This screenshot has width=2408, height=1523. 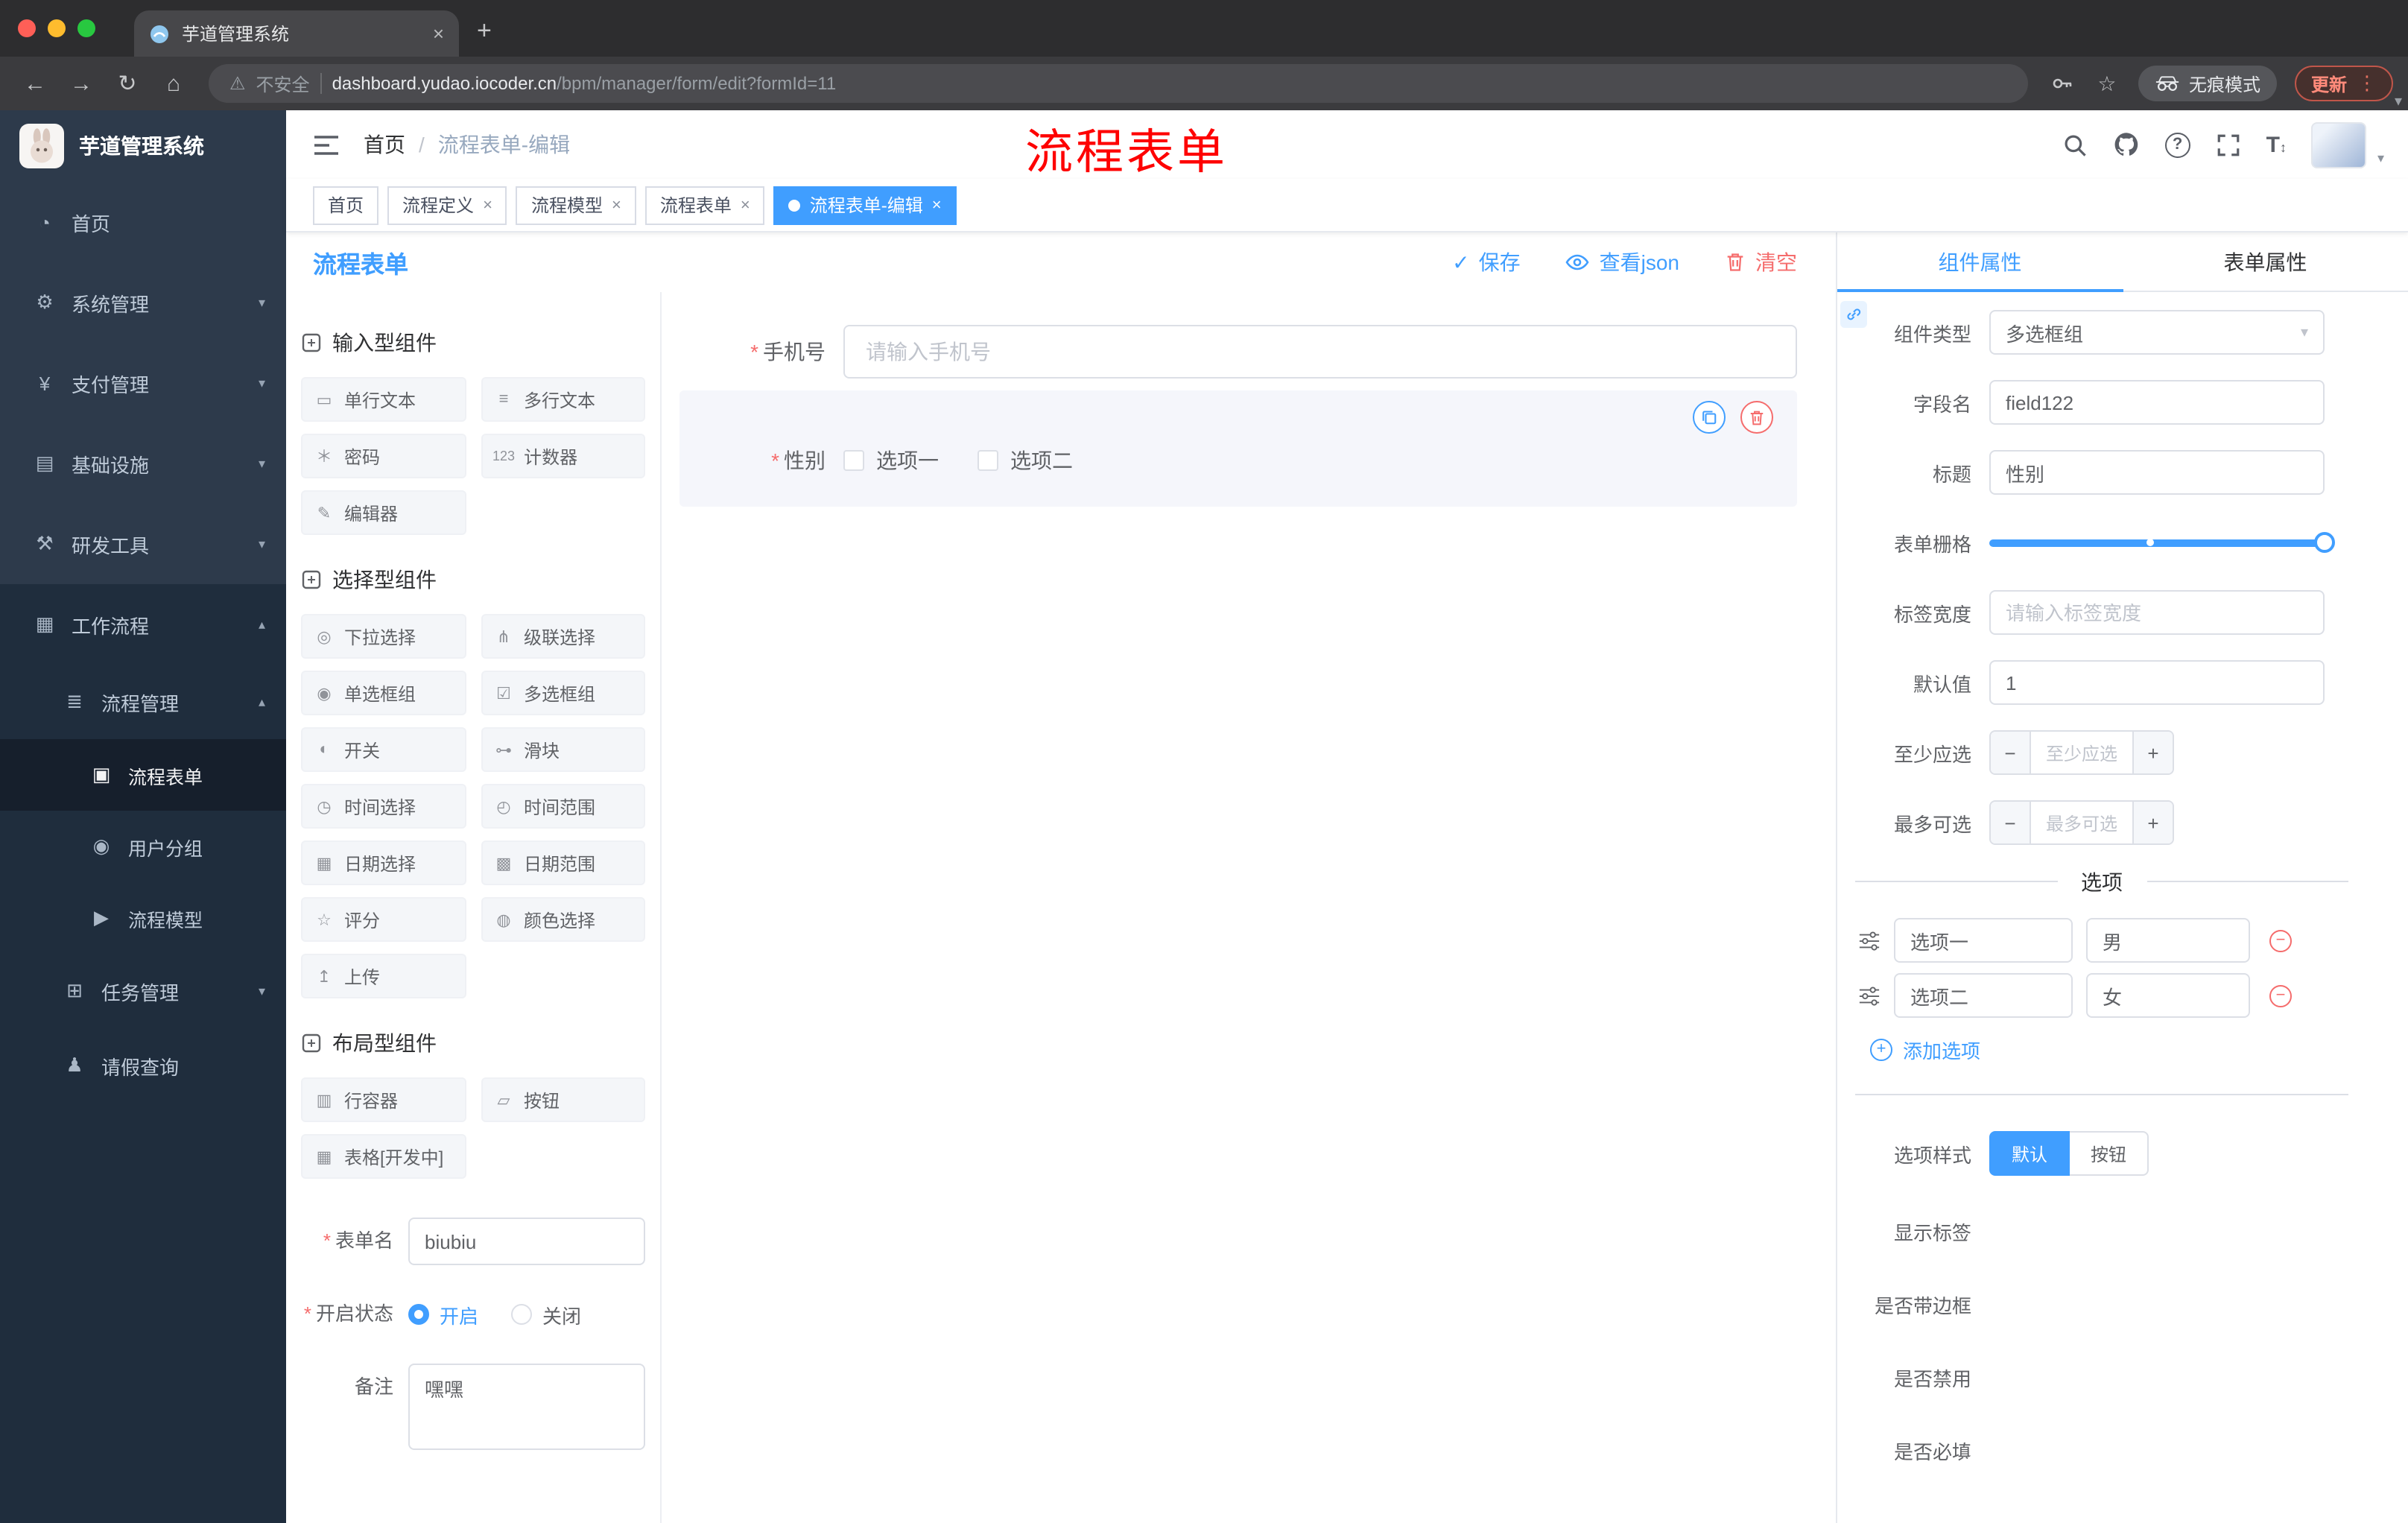 I want to click on option1-value-input, so click(x=2168, y=941).